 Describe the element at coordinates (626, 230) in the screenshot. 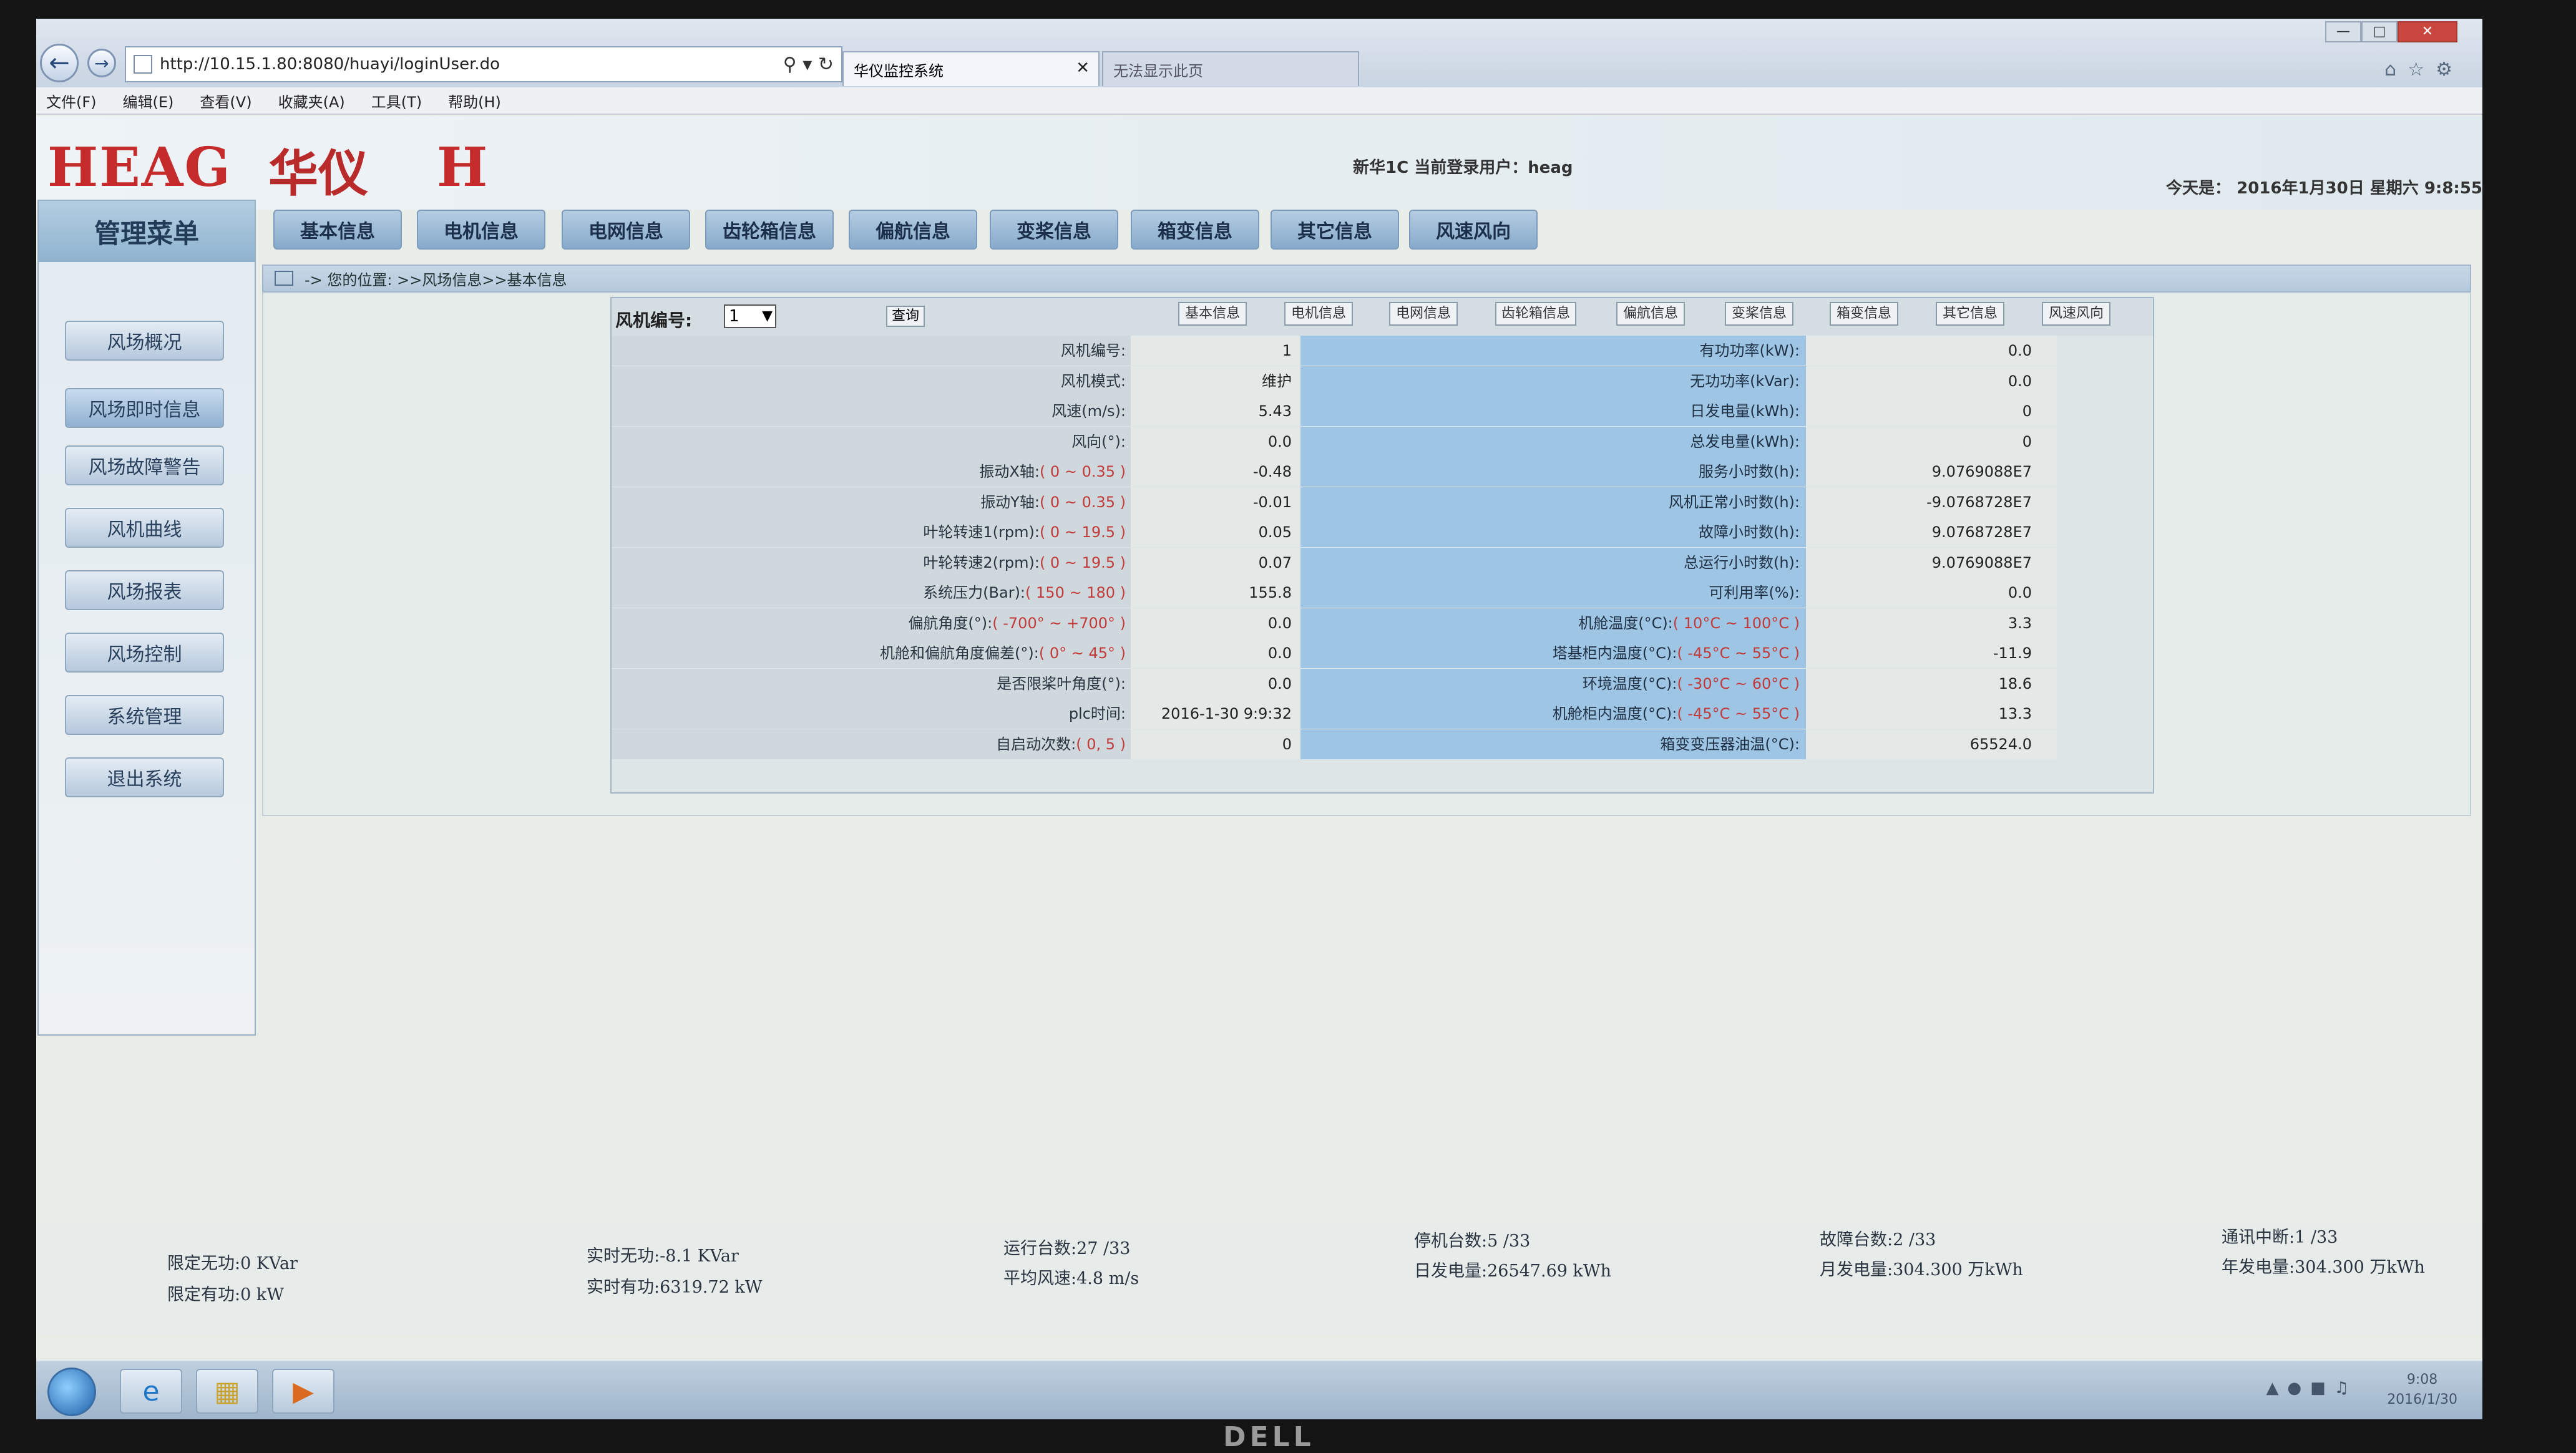

I see `tab-grid-info: 电网信息` at that location.